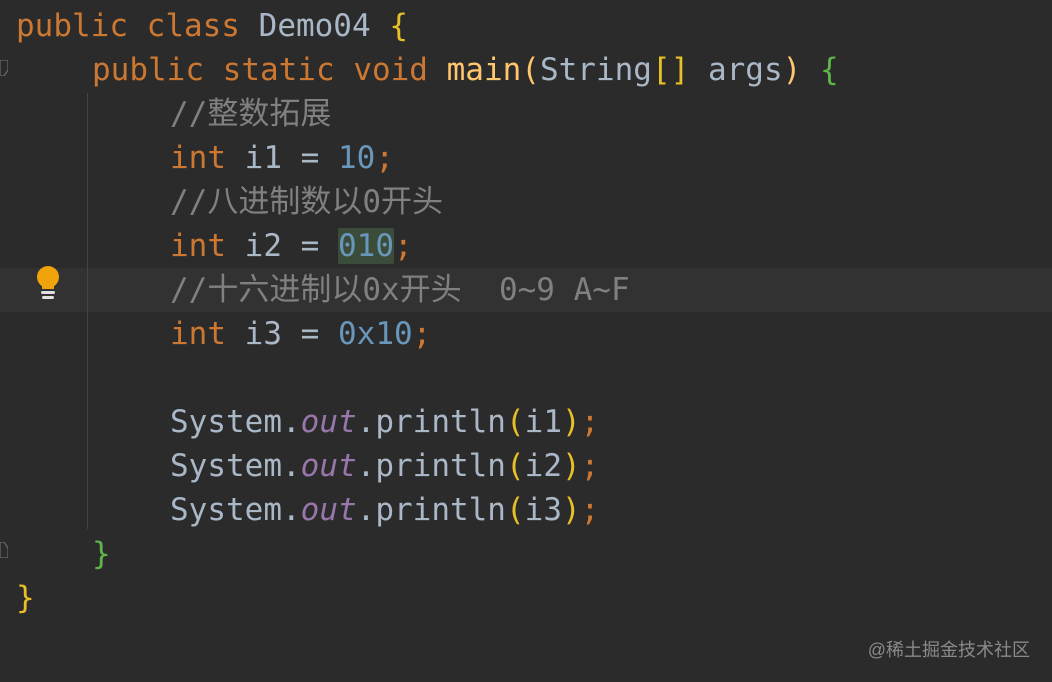 The width and height of the screenshot is (1052, 682). I want to click on code-line-6: int i2 = 010;, so click(291, 246).